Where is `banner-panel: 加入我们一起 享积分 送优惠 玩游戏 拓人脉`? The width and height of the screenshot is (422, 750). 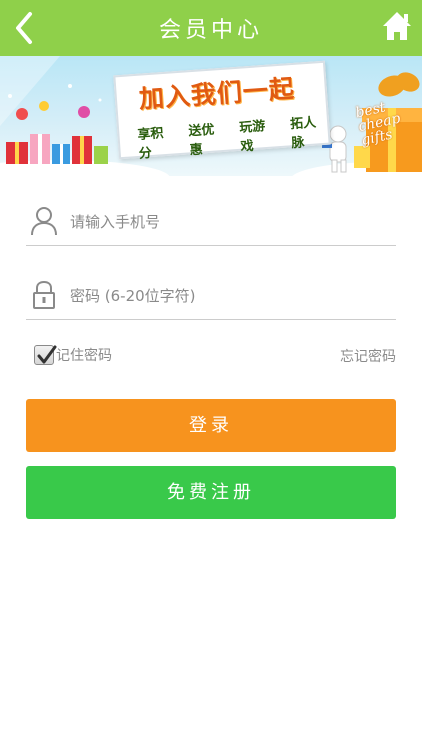
banner-panel: 加入我们一起 享积分 送优惠 玩游戏 拓人脉 is located at coordinates (222, 111).